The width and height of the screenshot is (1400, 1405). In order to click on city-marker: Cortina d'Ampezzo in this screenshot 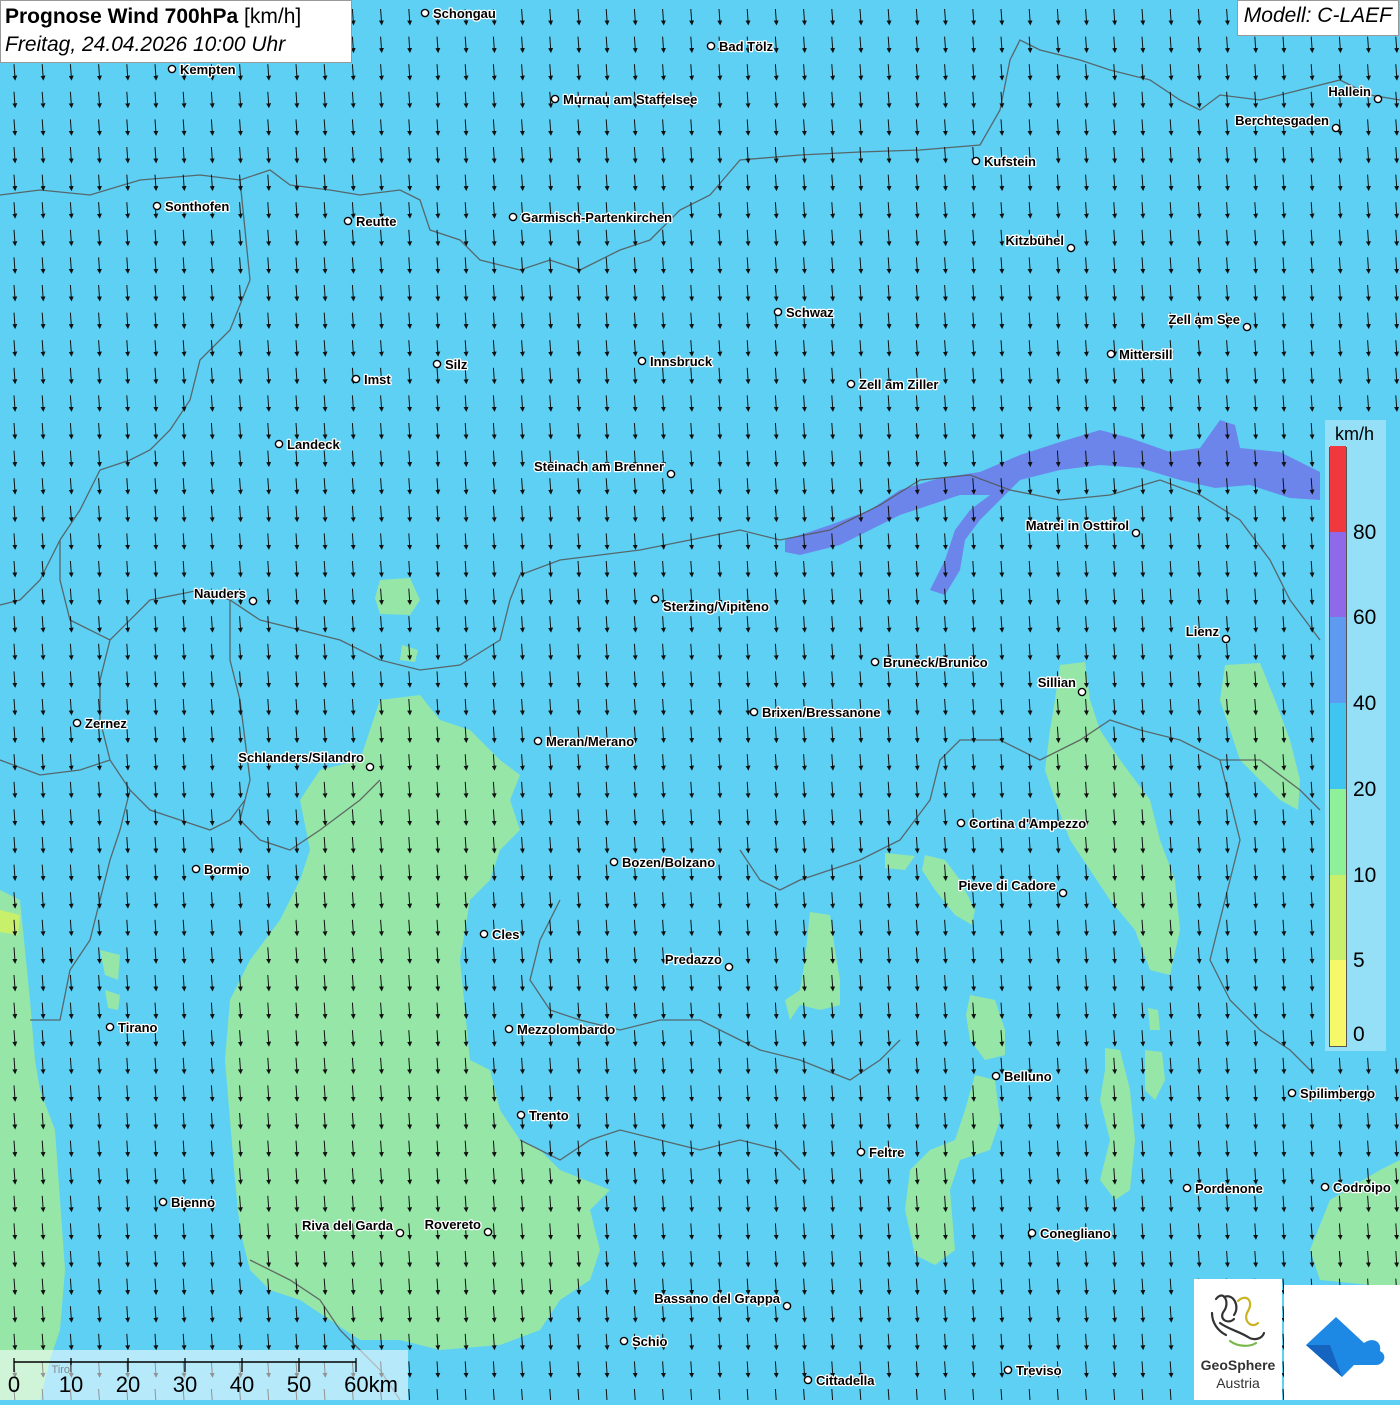, I will do `click(1022, 823)`.